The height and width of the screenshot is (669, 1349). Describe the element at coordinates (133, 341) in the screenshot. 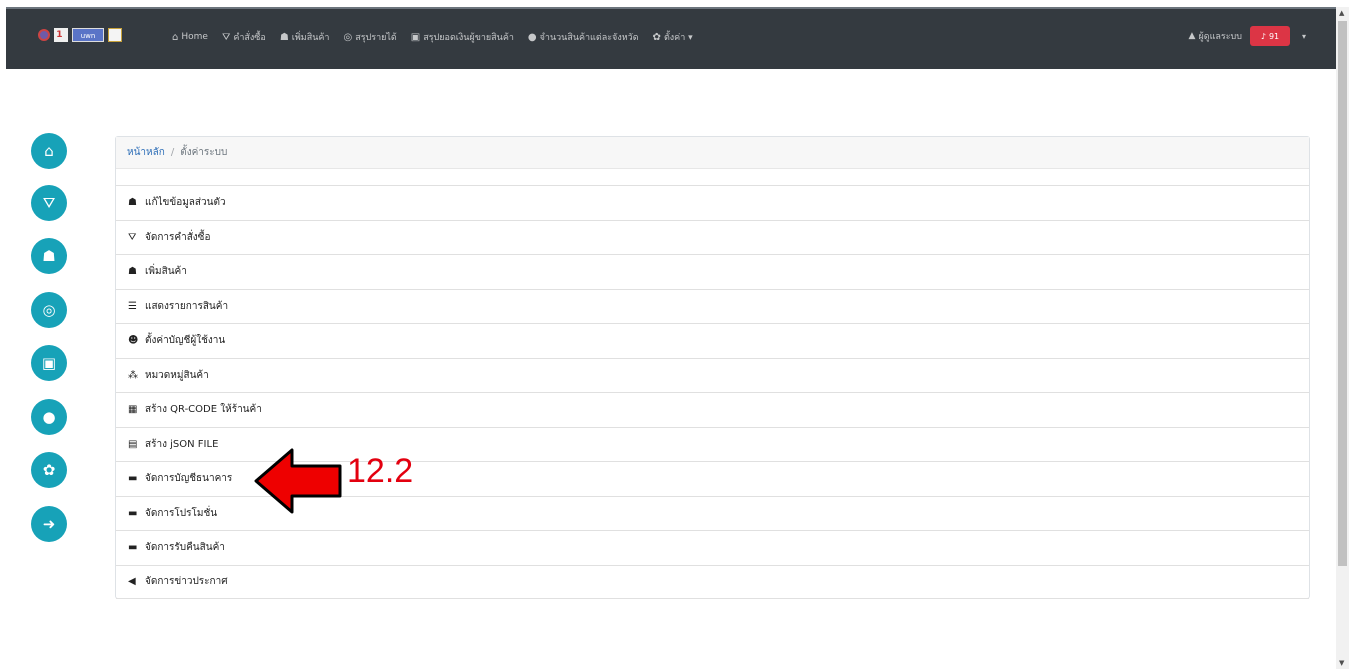

I see `users-icon: ☻` at that location.